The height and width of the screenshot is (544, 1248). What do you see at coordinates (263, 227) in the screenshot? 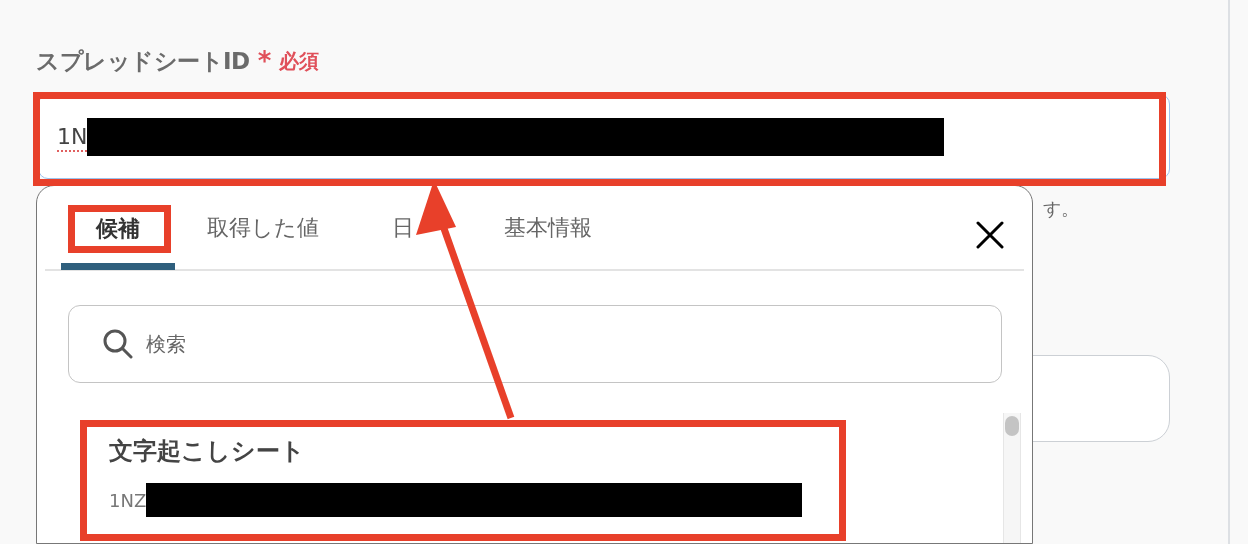
I see `tab: 取得した値` at bounding box center [263, 227].